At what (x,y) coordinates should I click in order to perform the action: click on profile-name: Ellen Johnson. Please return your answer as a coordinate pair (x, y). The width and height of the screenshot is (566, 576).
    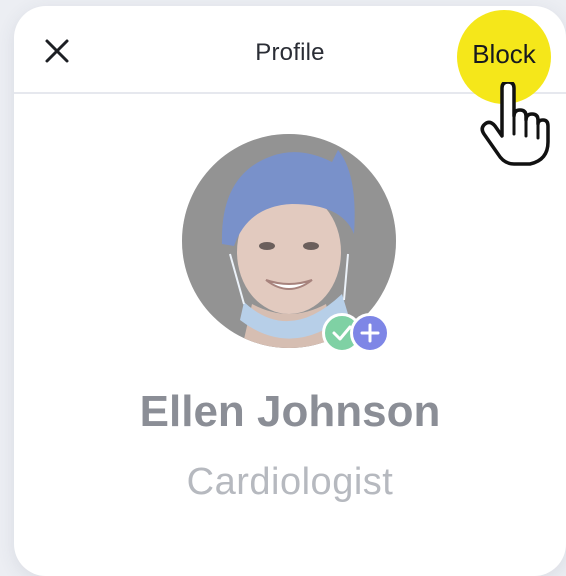
    Looking at the image, I should click on (290, 411).